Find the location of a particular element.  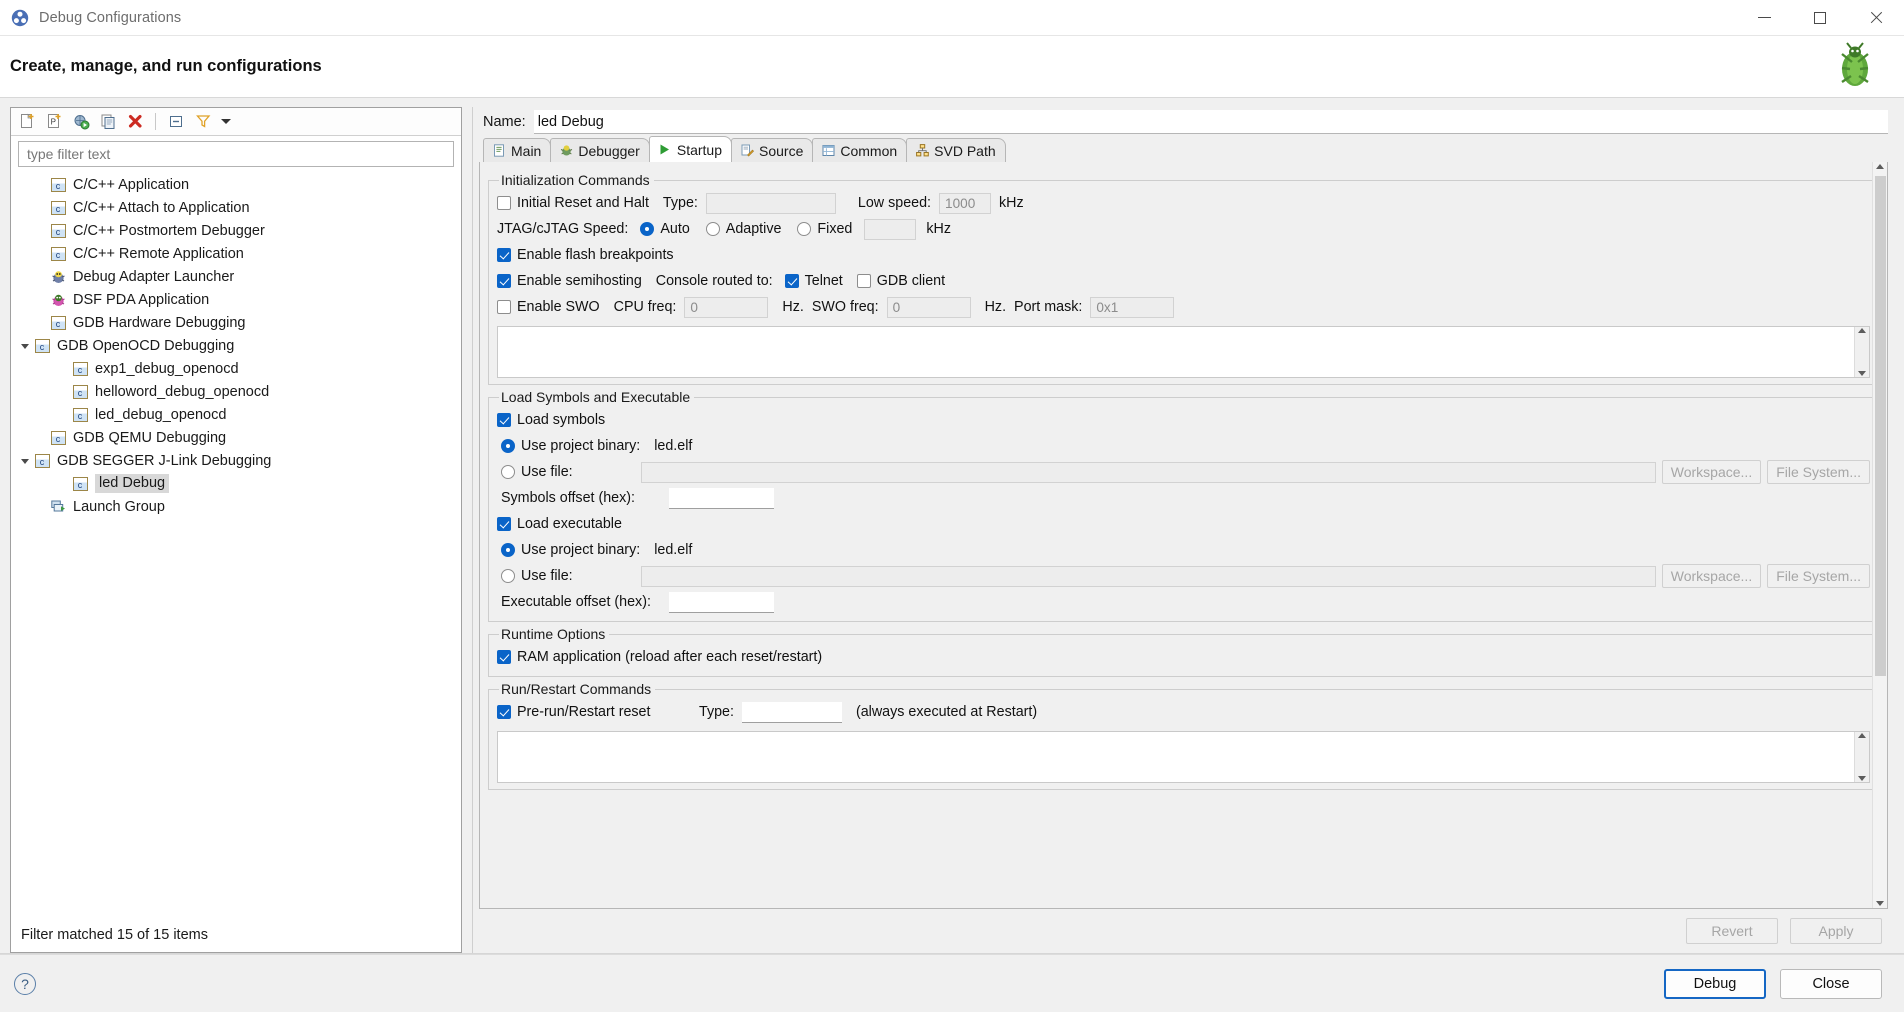

close-icon is located at coordinates (1876, 18).